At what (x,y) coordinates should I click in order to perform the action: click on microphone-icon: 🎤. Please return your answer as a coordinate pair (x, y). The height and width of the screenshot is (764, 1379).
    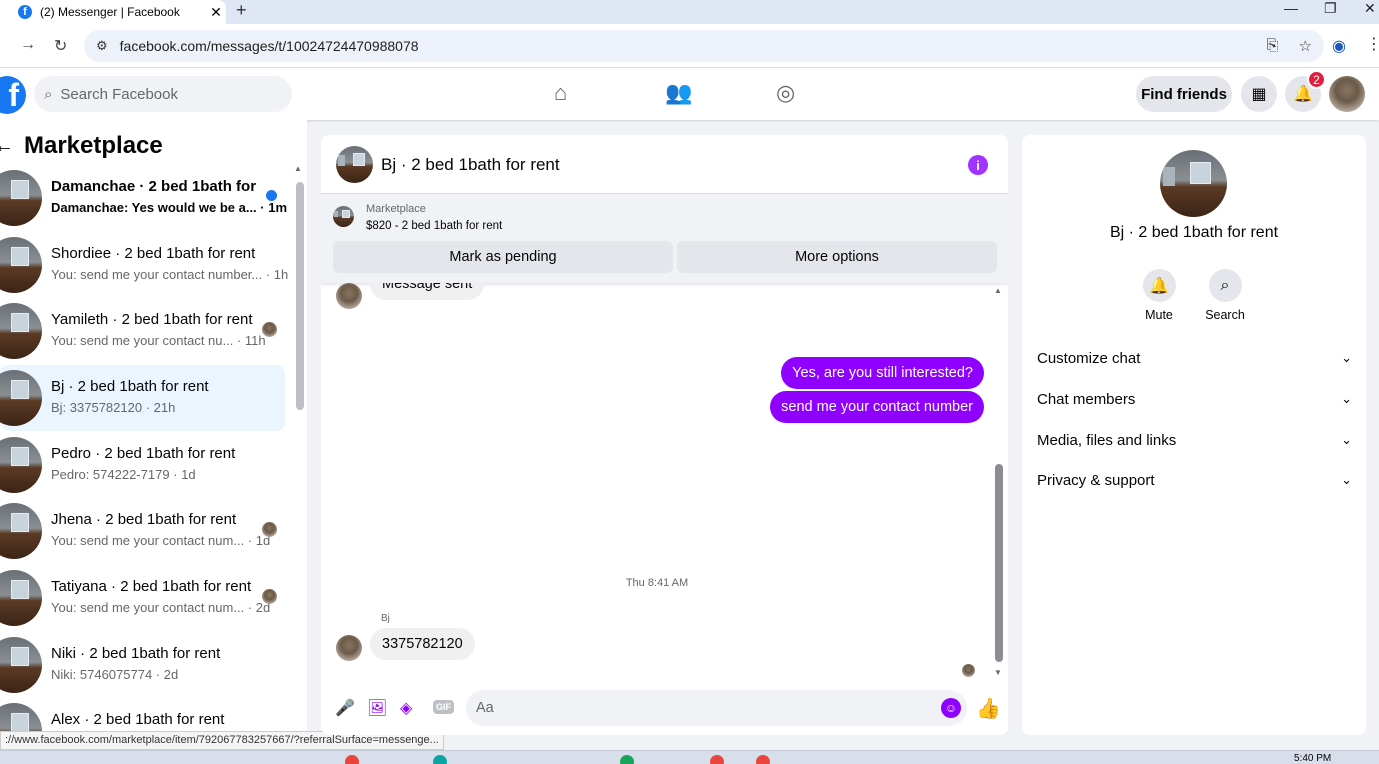
    Looking at the image, I should click on (345, 708).